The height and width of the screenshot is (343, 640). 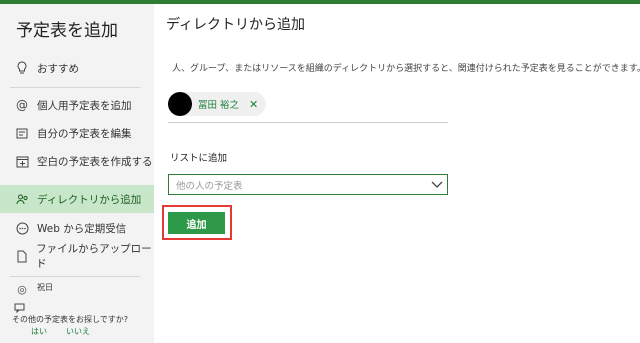 What do you see at coordinates (236, 25) in the screenshot?
I see `page-title: ディレクトリから追加` at bounding box center [236, 25].